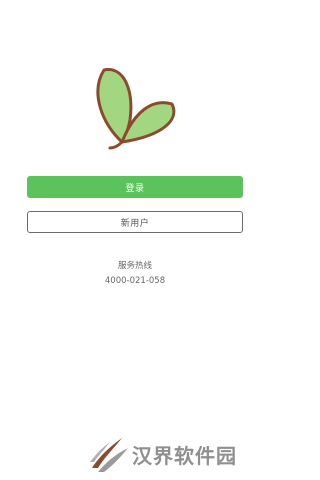 The image size is (320, 480). I want to click on login-button: 登录, so click(135, 187).